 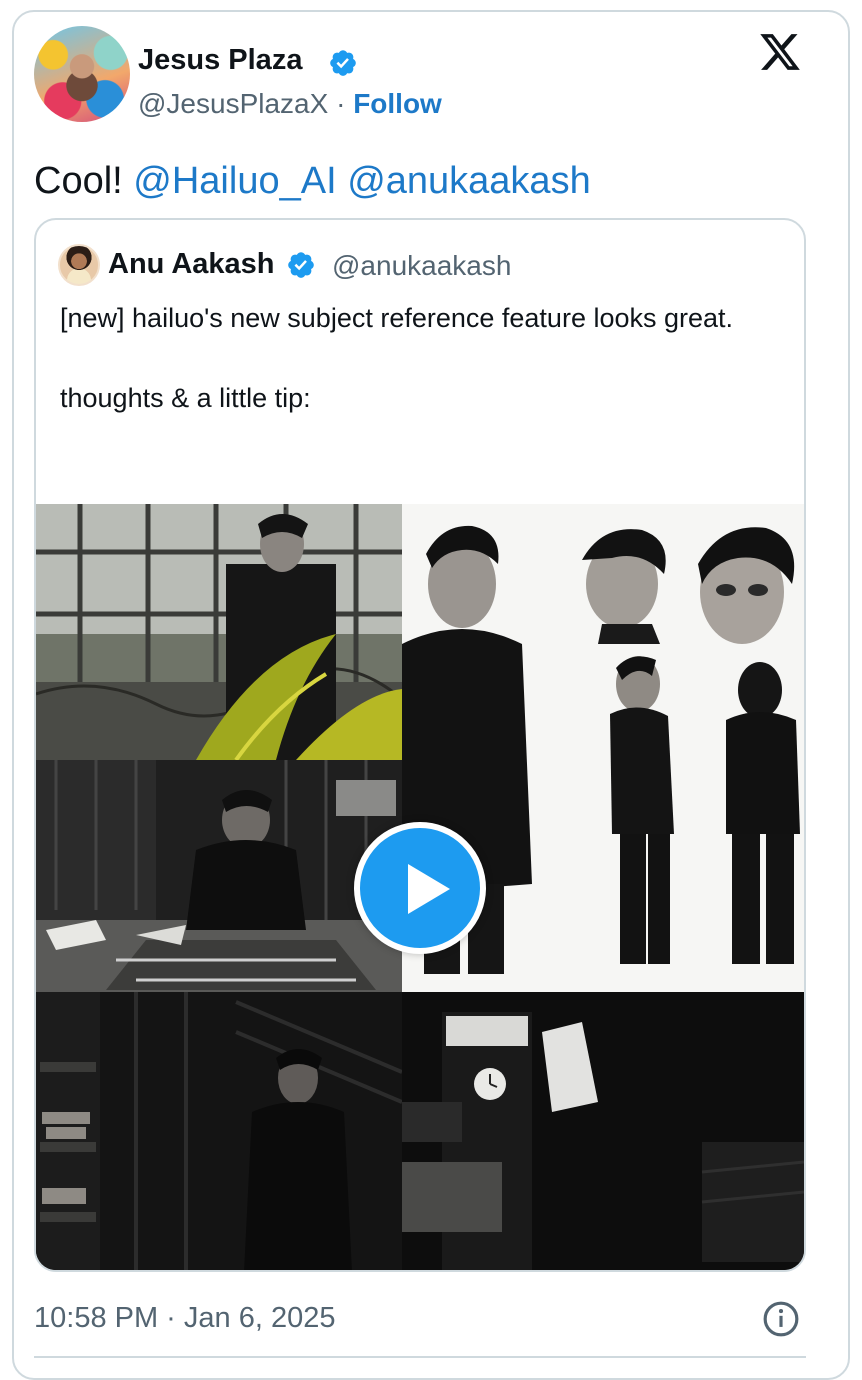 I want to click on author-handle: @JesusPlazaX, so click(x=233, y=103).